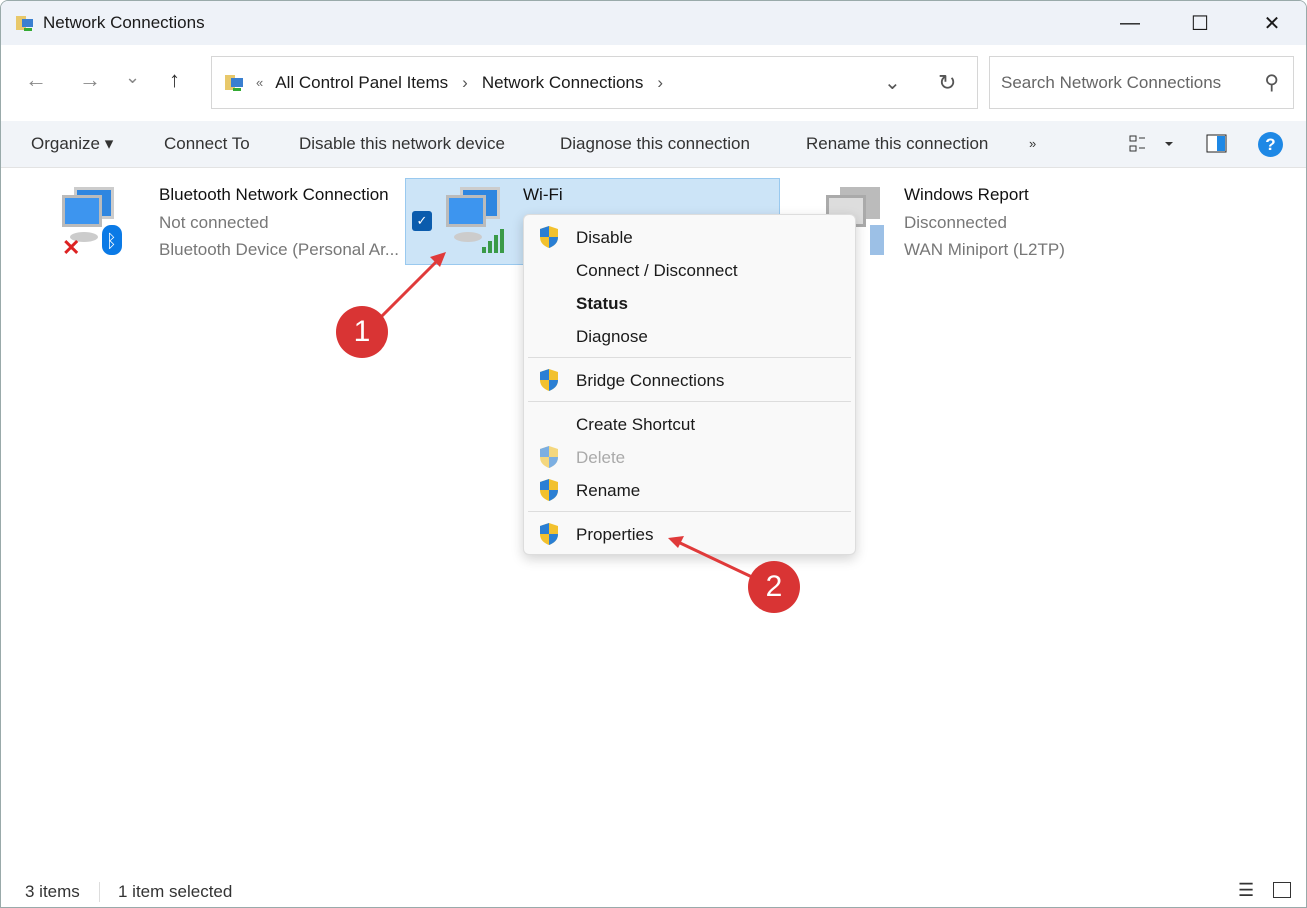 The image size is (1307, 908). Describe the element at coordinates (676, 542) in the screenshot. I see `arrowhead-icon` at that location.